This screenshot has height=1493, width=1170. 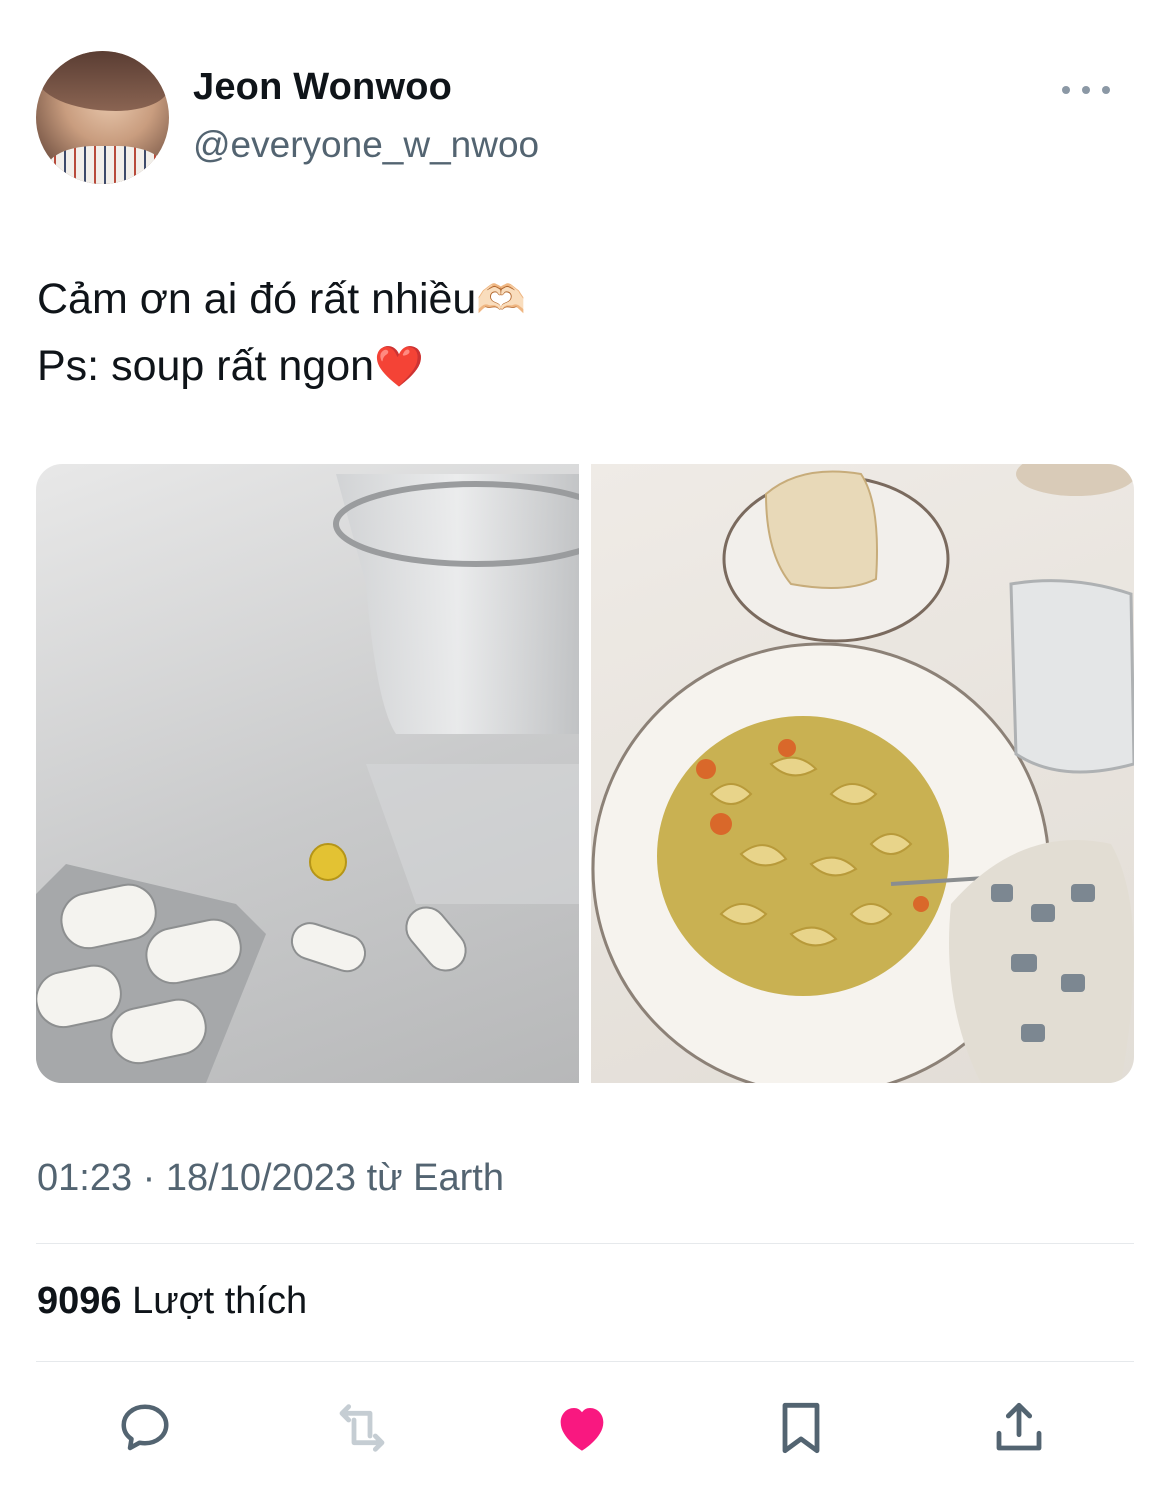 I want to click on like-button, so click(x=582, y=1428).